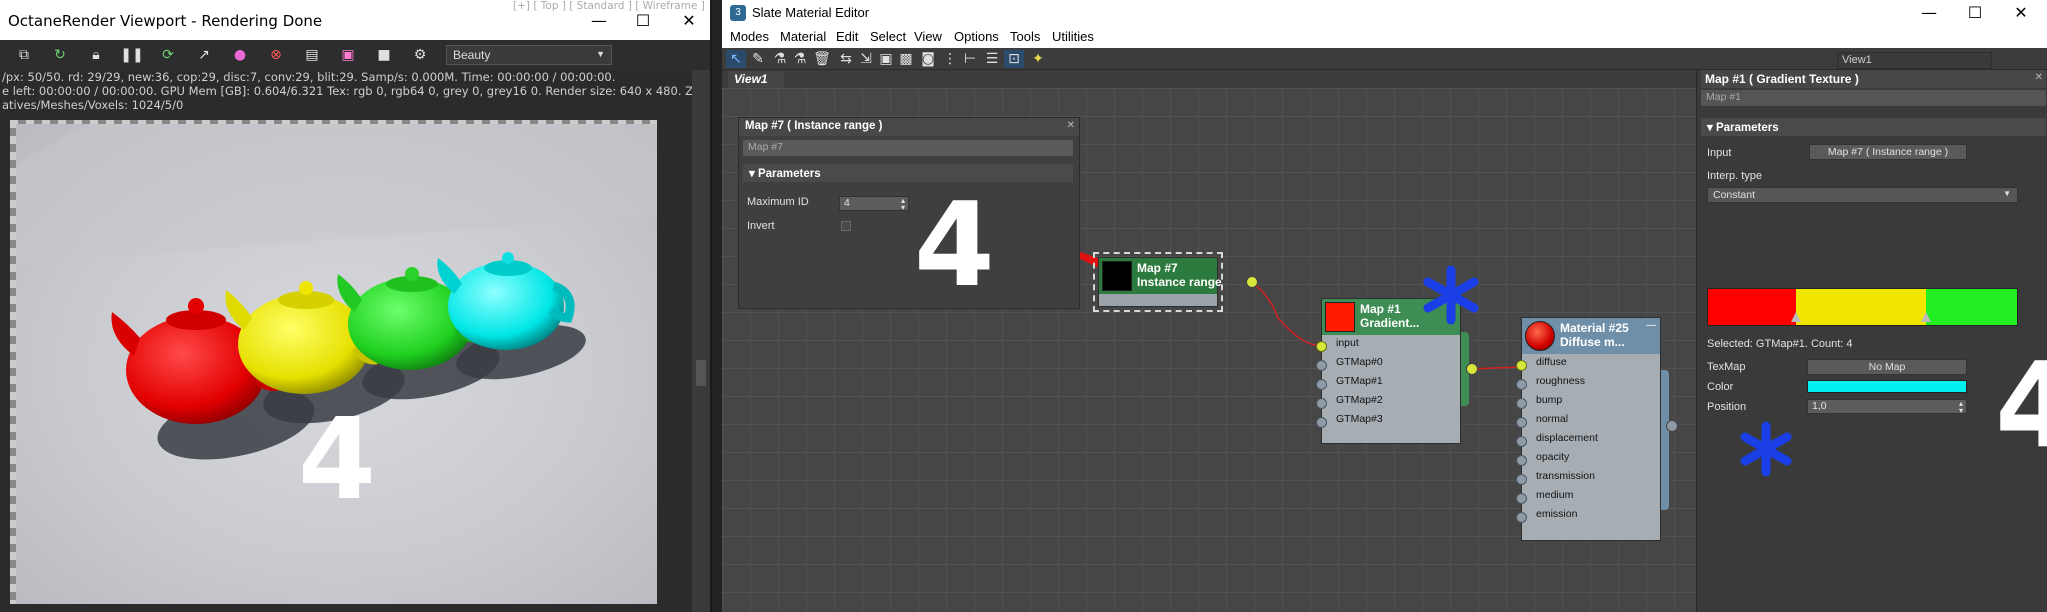  Describe the element at coordinates (749, 36) in the screenshot. I see `menu-modes: Modes` at that location.